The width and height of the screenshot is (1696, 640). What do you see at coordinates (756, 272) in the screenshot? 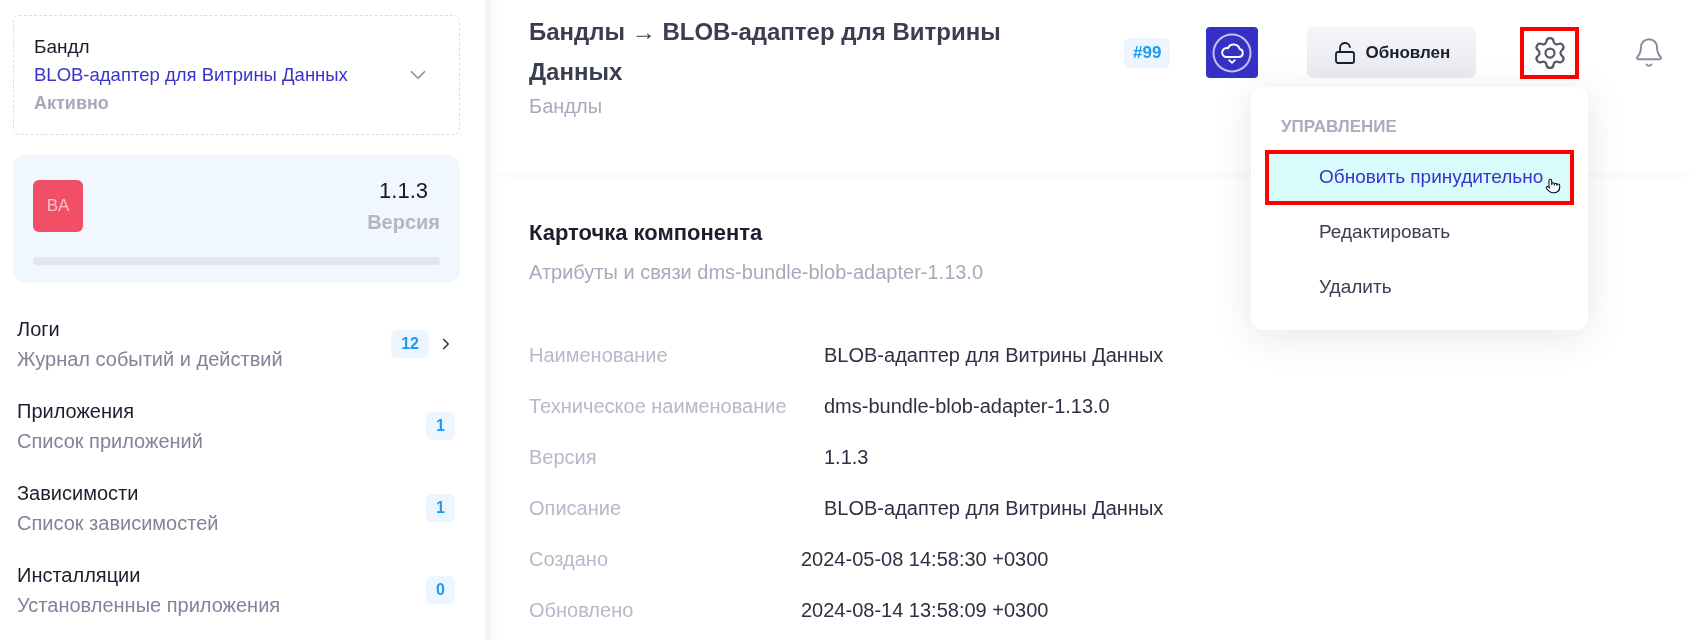
I see `section-subtitle: Атрибуты и связи dms-bundle-blob-adapter-1.13.0` at bounding box center [756, 272].